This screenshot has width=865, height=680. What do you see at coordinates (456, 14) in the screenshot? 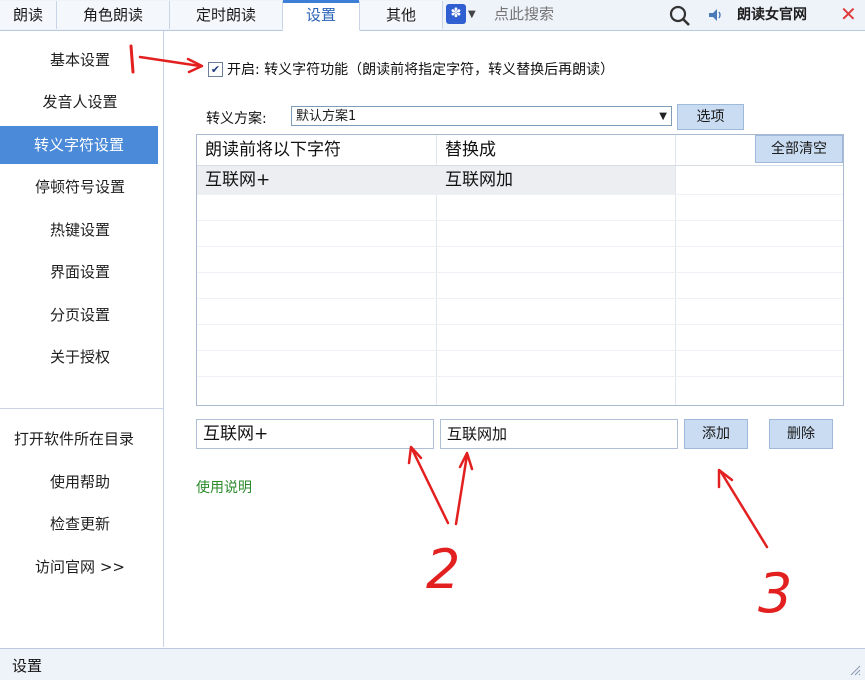
I see `baidu-paw-icon: ✽` at bounding box center [456, 14].